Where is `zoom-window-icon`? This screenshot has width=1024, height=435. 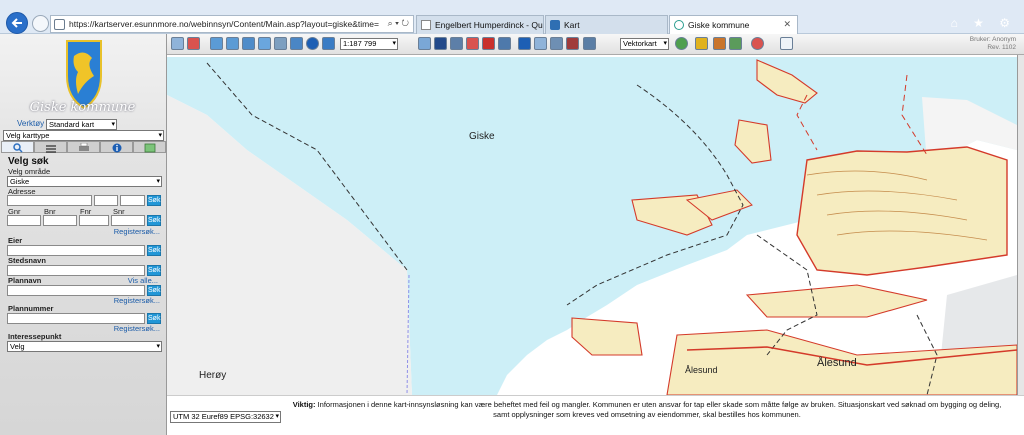 zoom-window-icon is located at coordinates (264, 43).